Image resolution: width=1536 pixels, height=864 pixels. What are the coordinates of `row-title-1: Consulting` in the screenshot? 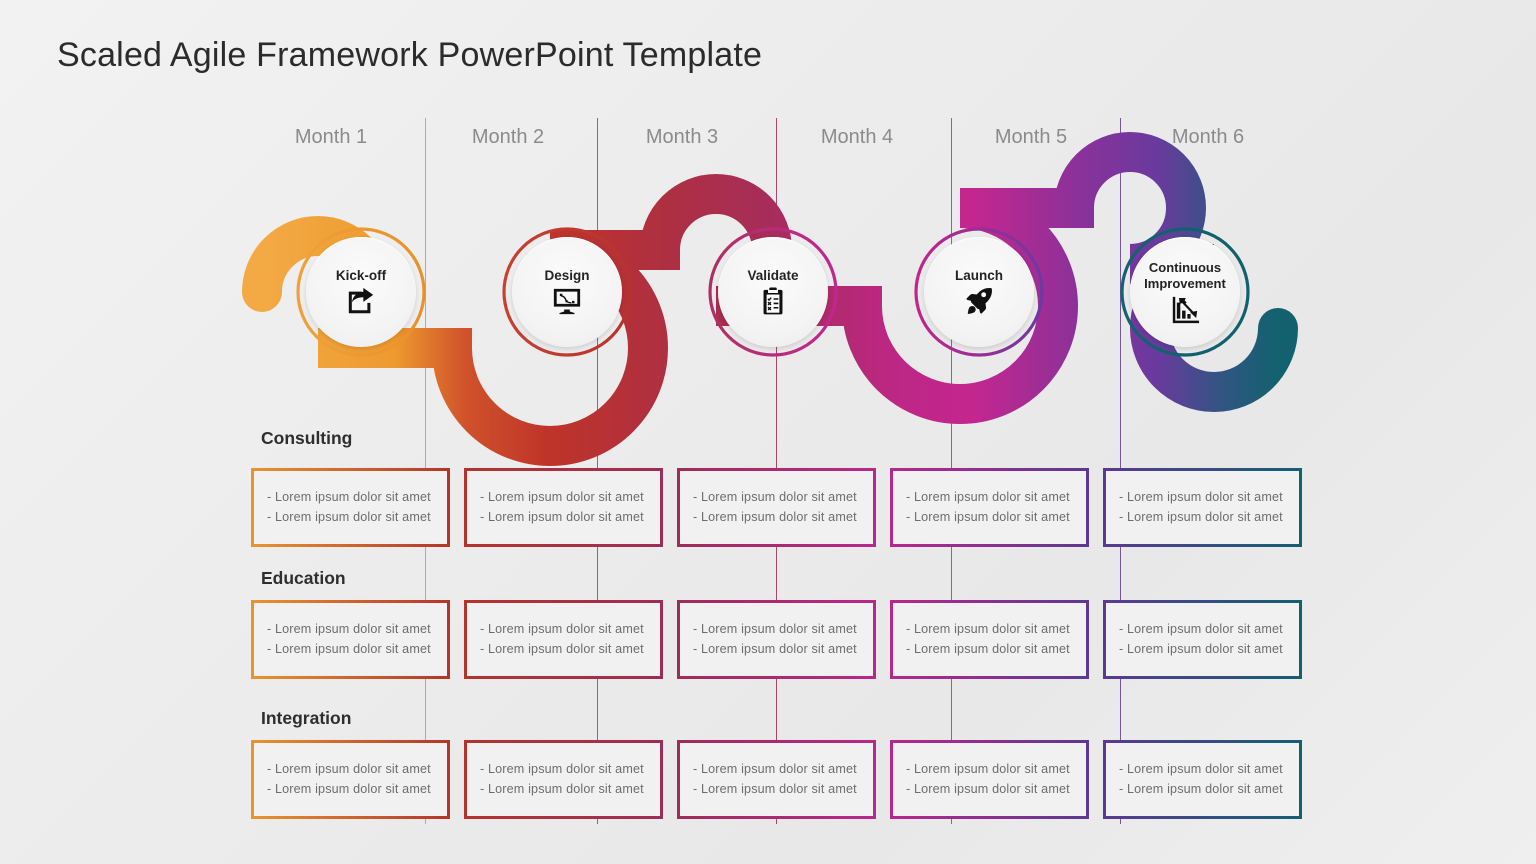 It's located at (307, 438).